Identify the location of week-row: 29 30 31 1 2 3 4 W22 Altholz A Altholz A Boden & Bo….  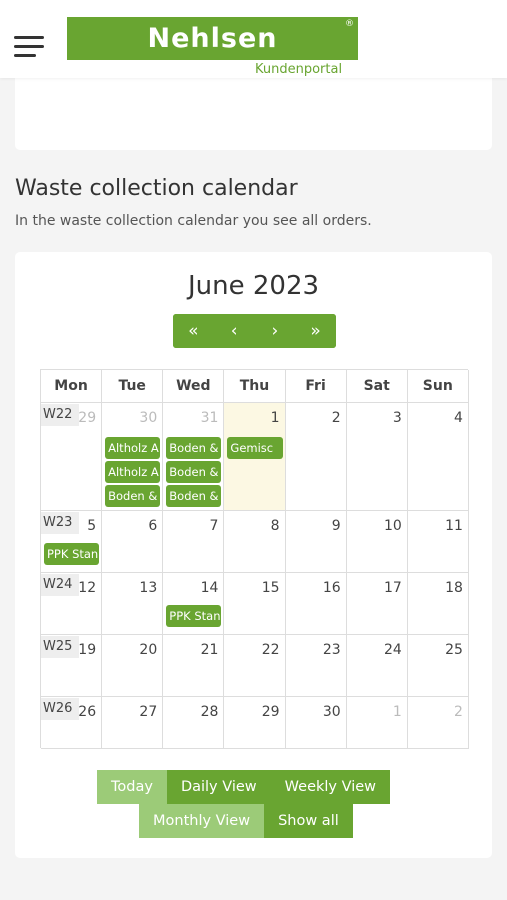
(255, 457).